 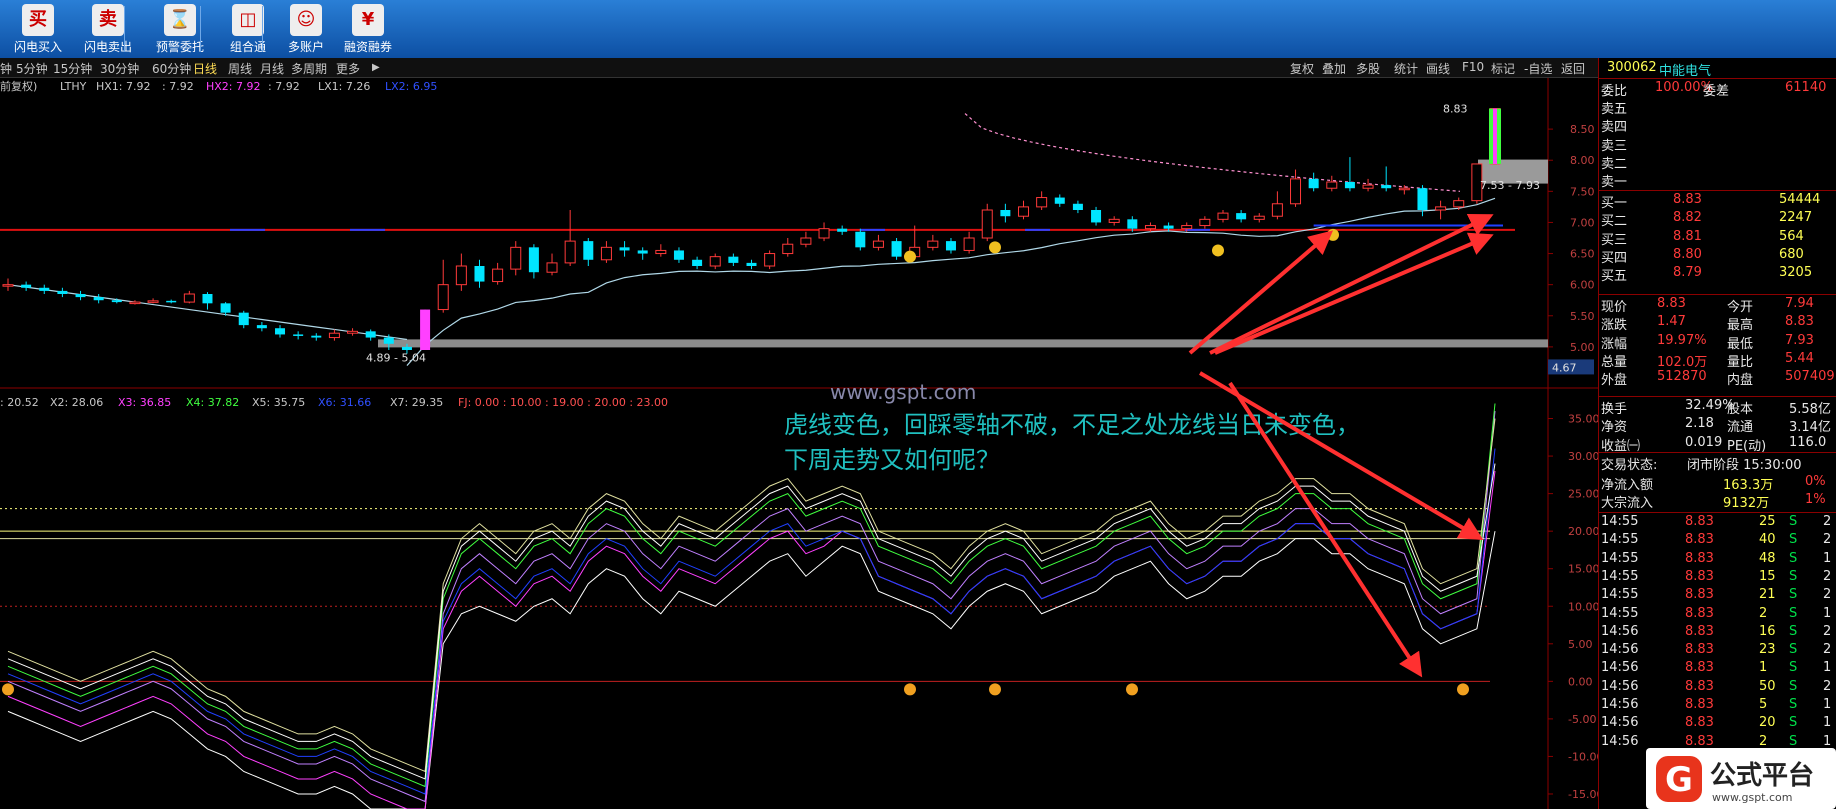 I want to click on quote-row-cell: 最高, so click(x=1740, y=326).